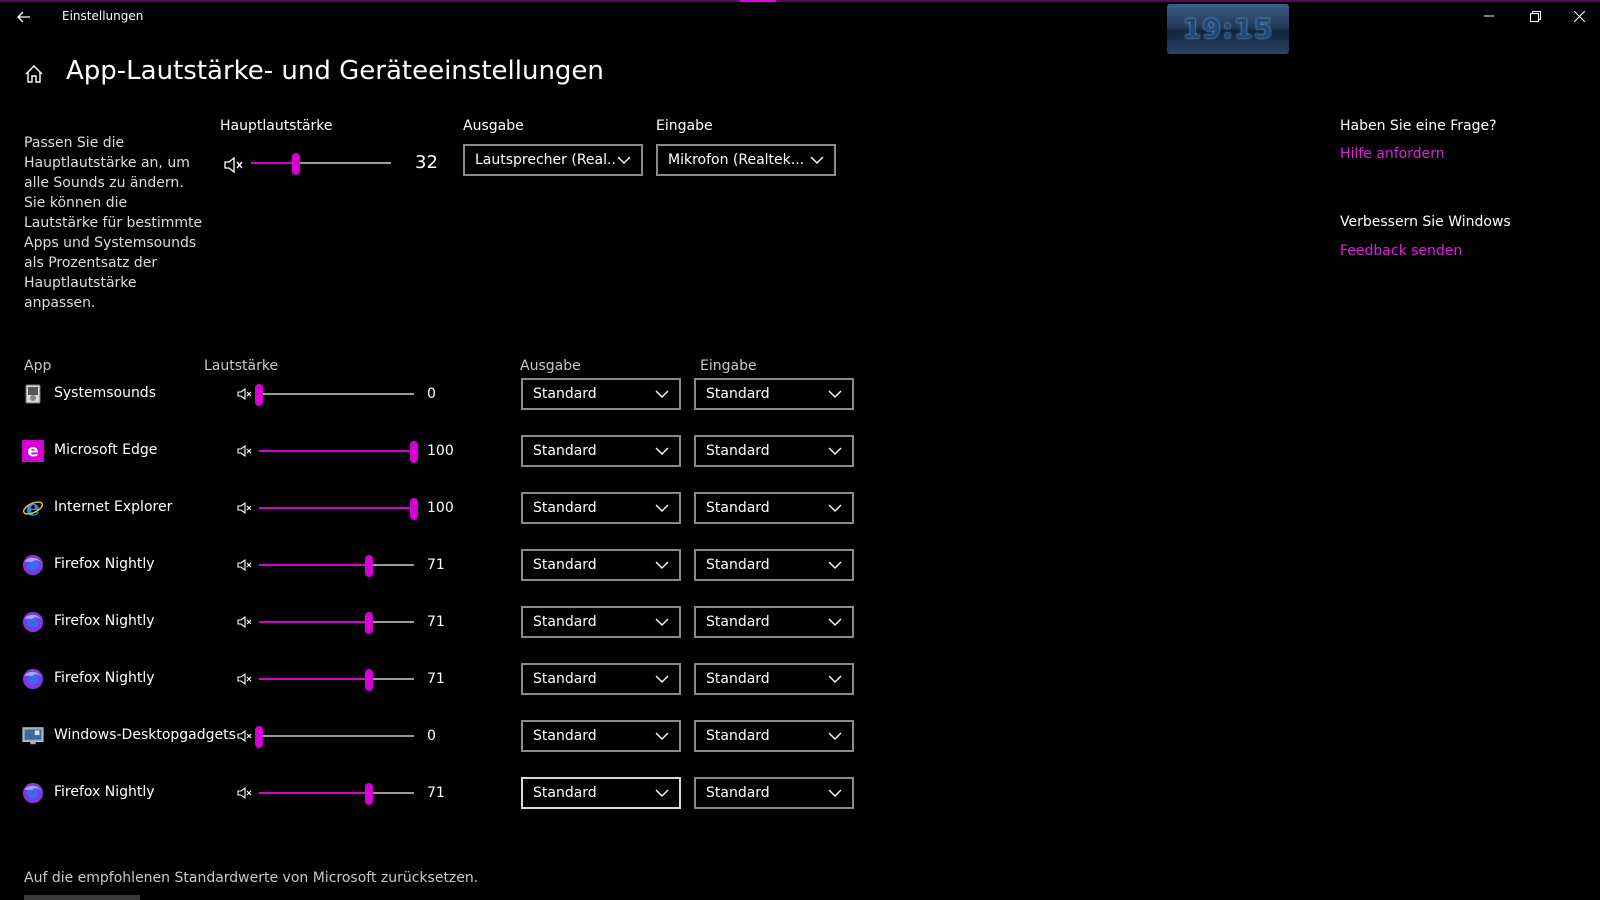  I want to click on help-link: Hilfe anfordern, so click(1392, 154).